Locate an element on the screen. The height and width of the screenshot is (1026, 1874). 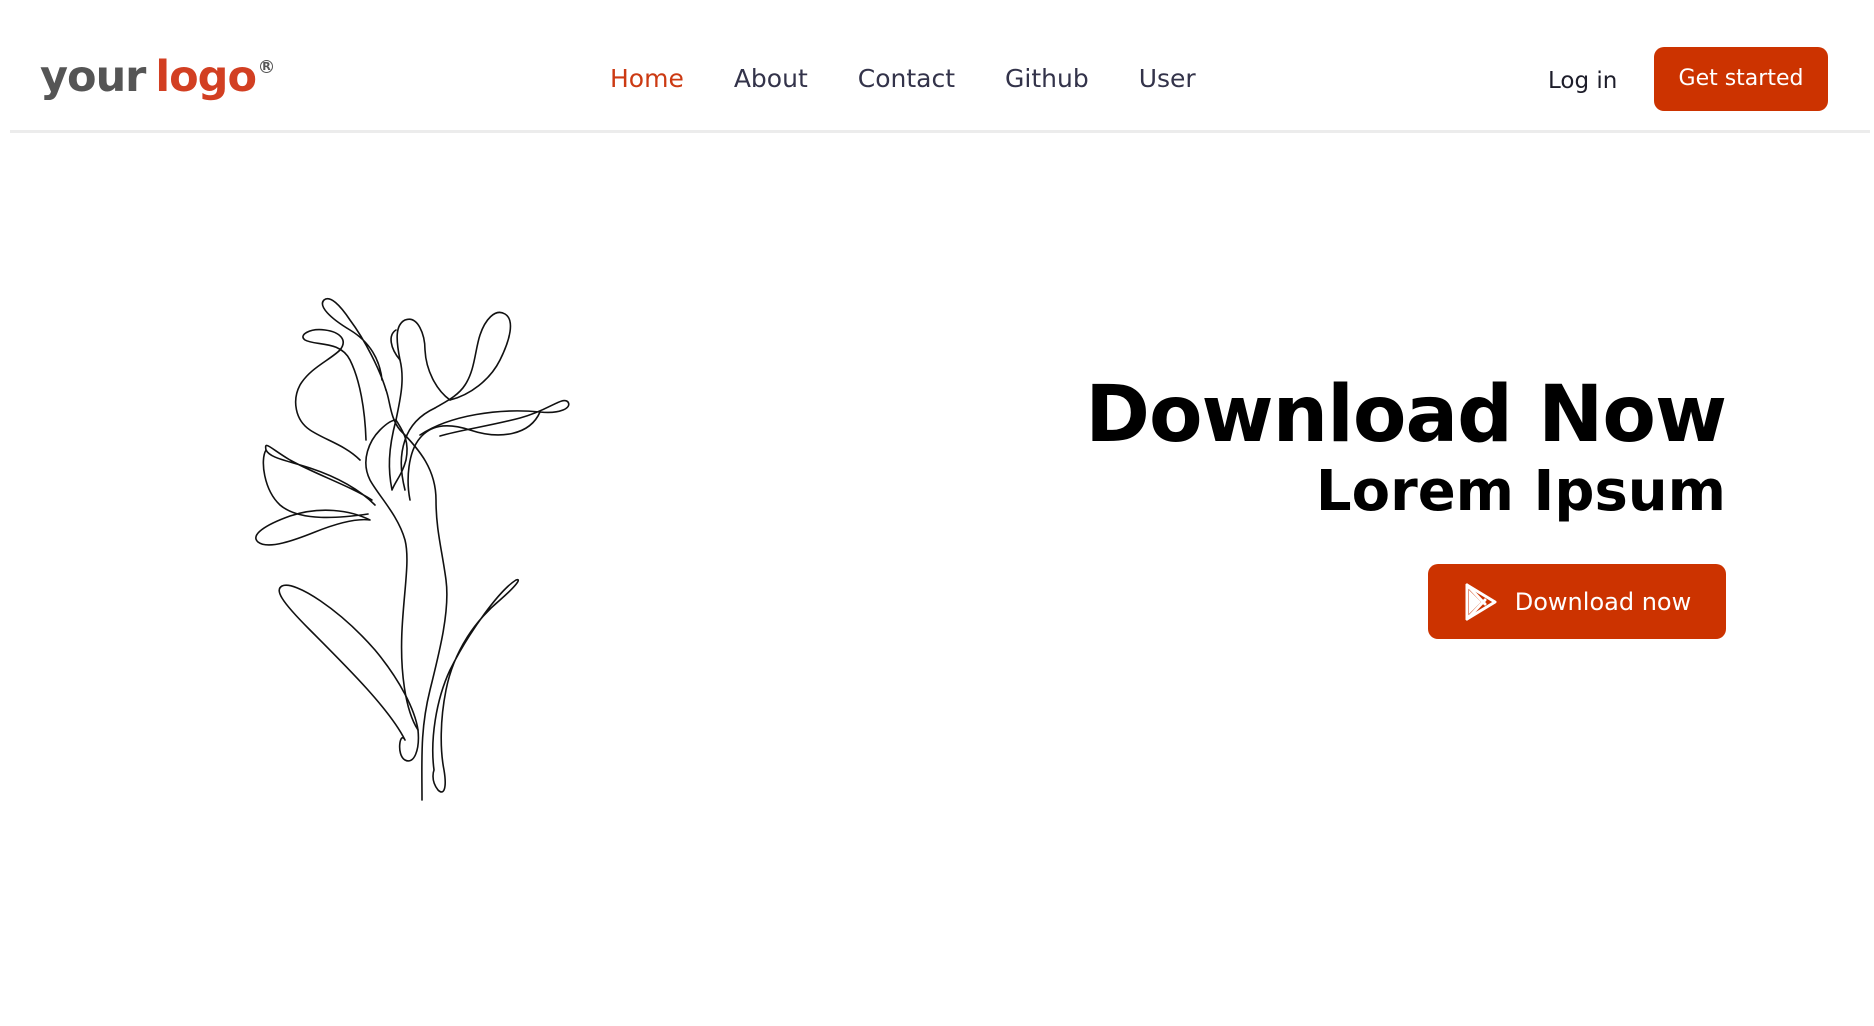
logo-text-logo: logo is located at coordinates (206, 77).